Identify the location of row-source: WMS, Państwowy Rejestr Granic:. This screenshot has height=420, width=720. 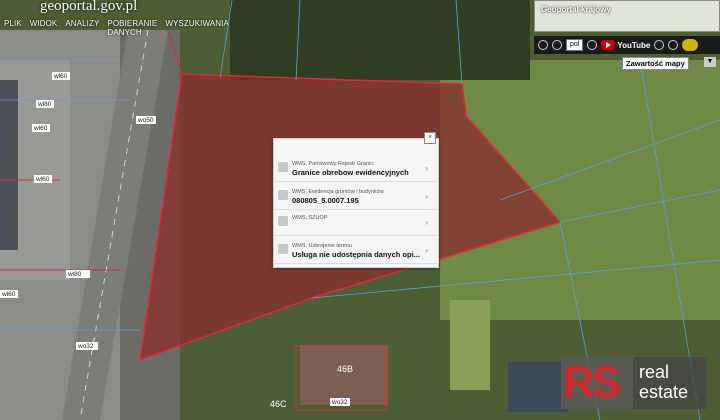
(333, 164).